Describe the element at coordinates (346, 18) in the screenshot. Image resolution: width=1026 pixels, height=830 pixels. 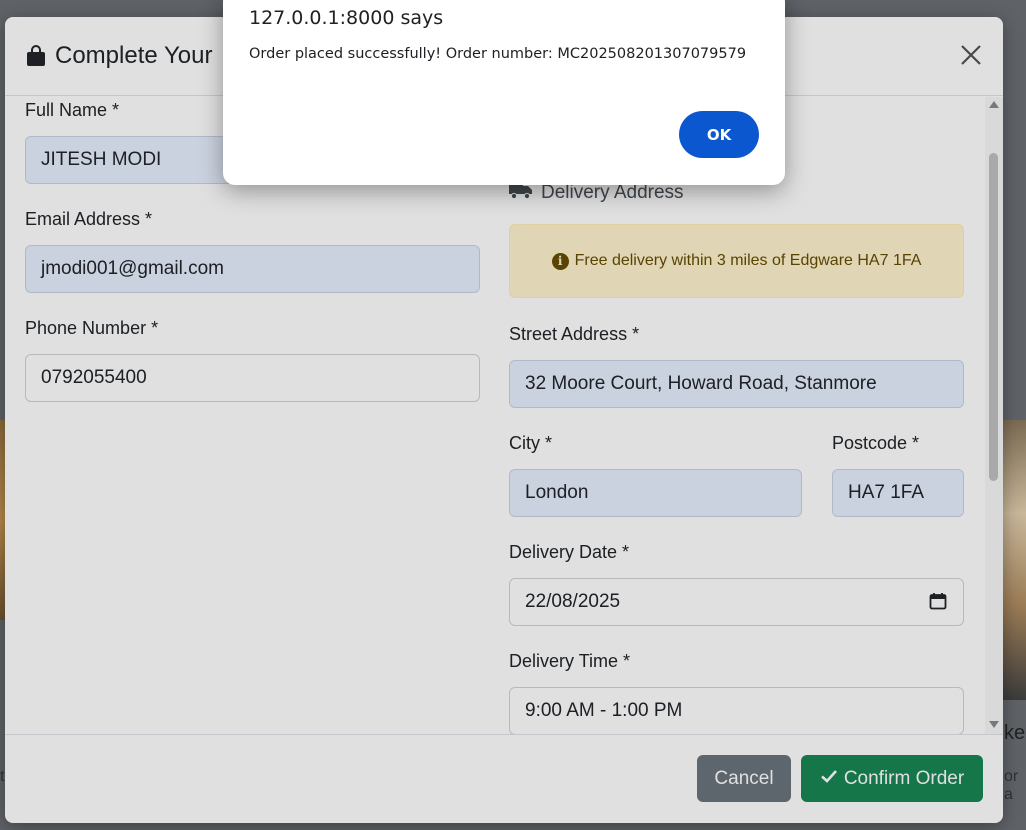
I see `dialog-title: 127.0.0.1:8000 says` at that location.